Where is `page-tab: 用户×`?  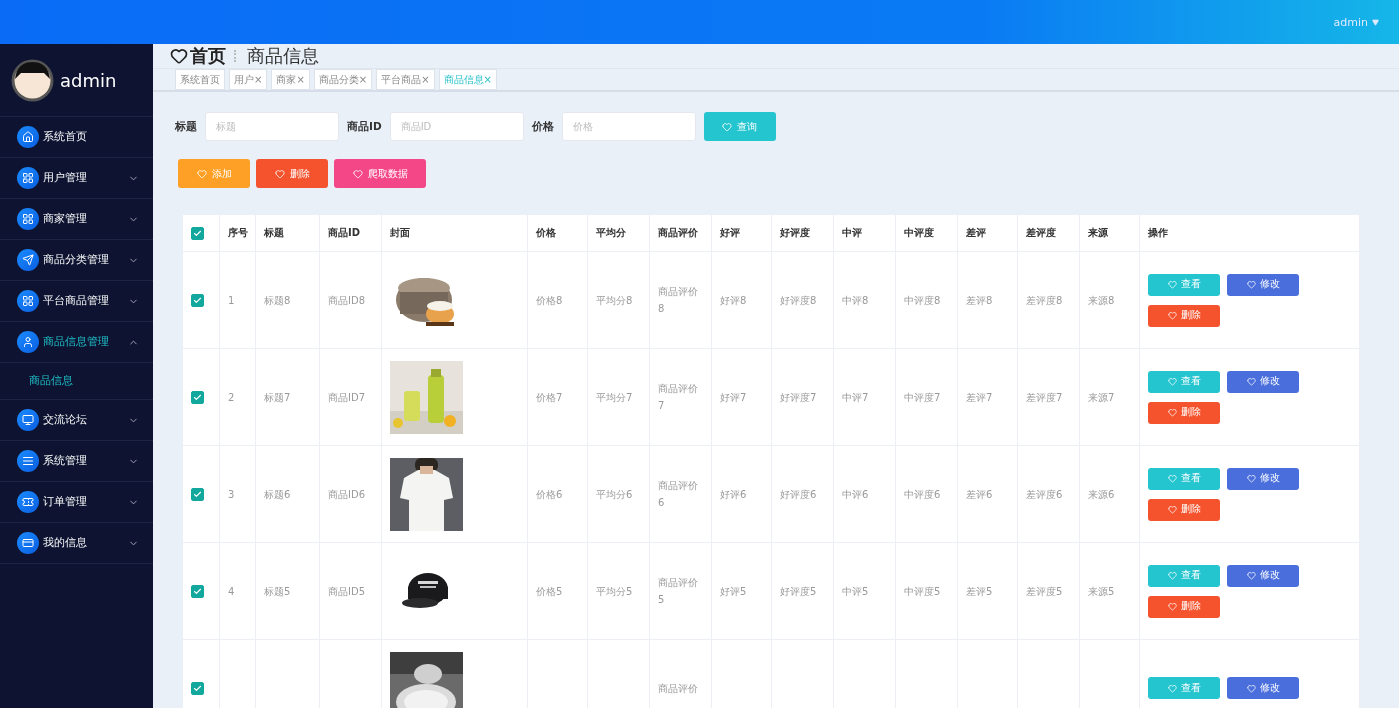 page-tab: 用户× is located at coordinates (248, 79).